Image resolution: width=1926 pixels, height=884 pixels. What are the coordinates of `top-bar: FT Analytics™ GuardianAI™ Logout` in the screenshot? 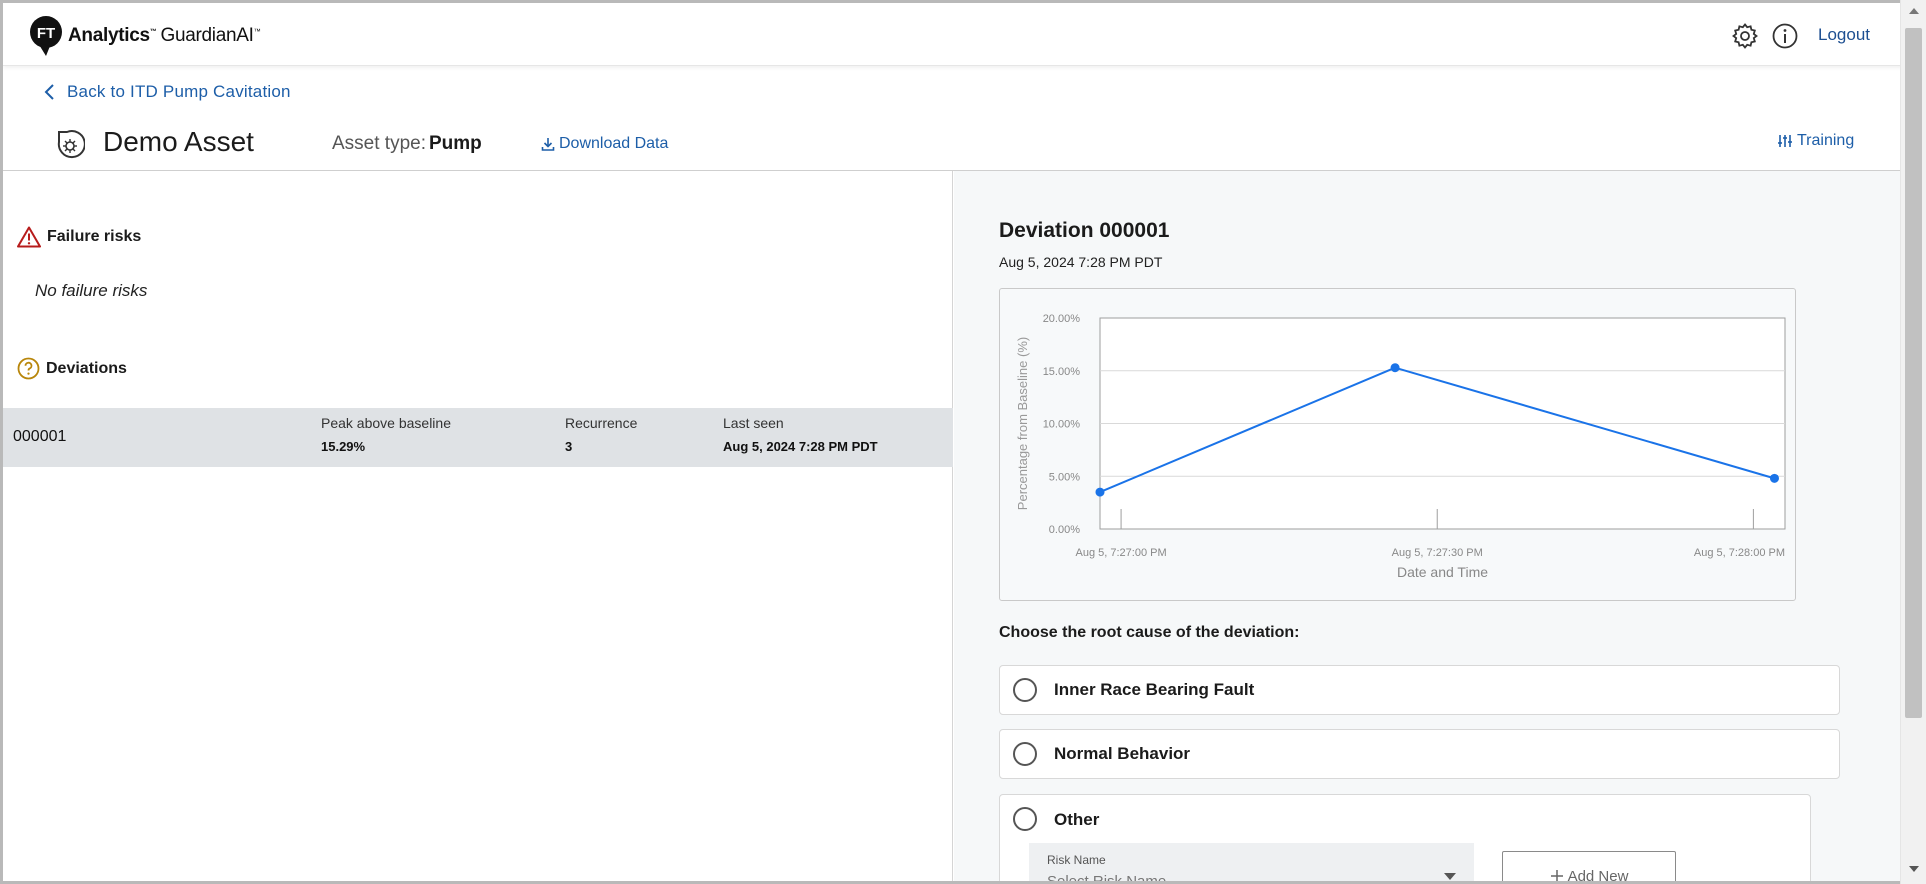 It's located at (953, 34).